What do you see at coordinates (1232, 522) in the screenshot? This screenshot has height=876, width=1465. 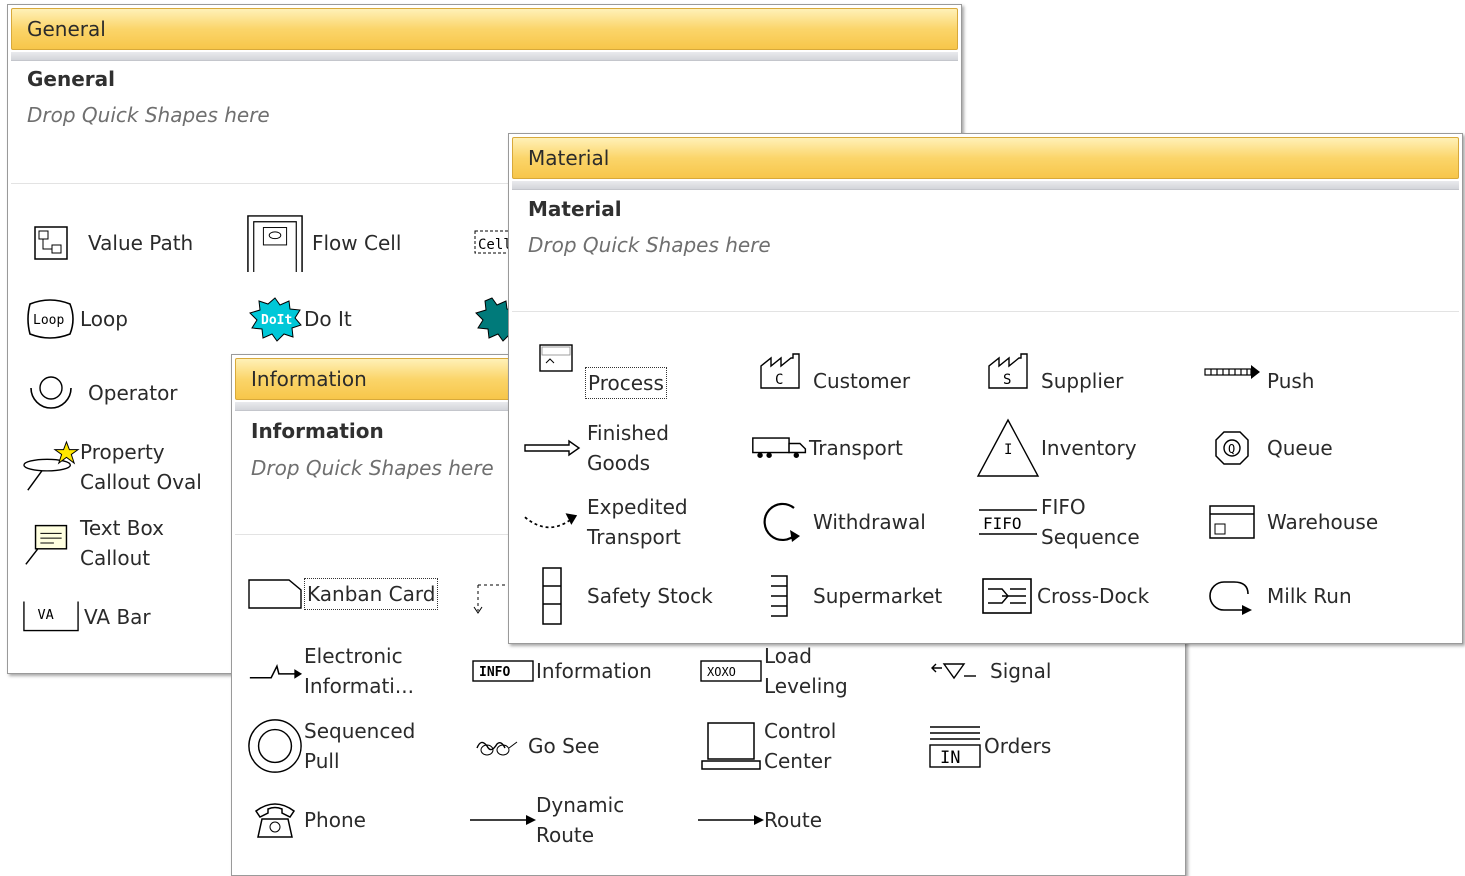 I see `warehouse-icon` at bounding box center [1232, 522].